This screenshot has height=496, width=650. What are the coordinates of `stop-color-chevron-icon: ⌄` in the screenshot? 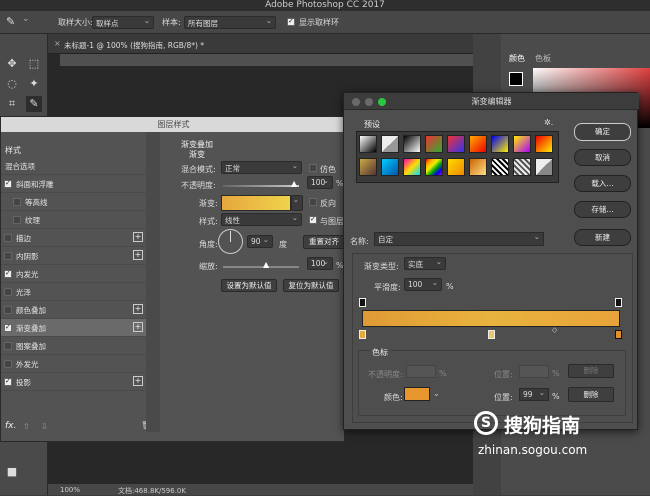 It's located at (436, 393).